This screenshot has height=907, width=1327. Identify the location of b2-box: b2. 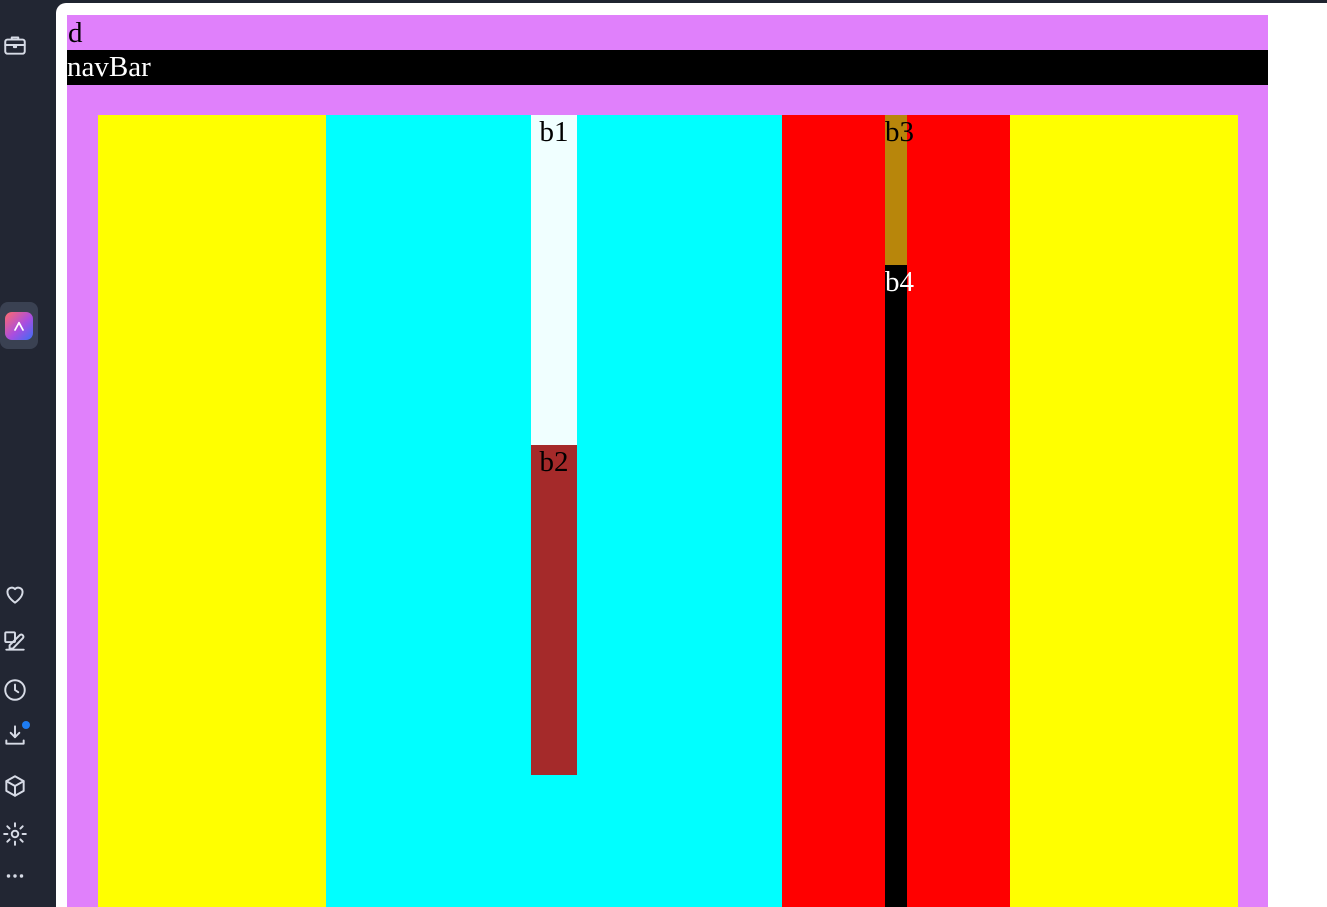
(554, 610).